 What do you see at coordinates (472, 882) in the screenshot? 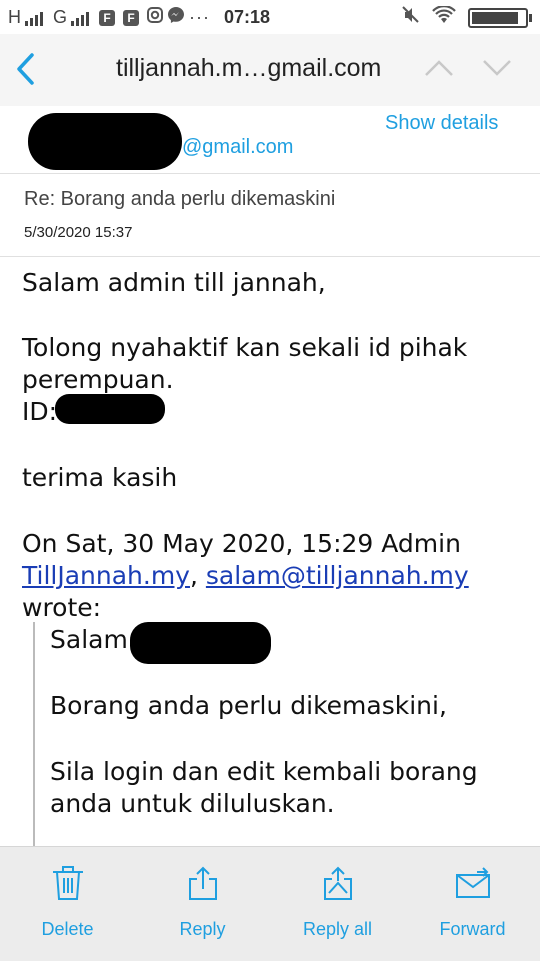
I see `forward-envelope-icon` at bounding box center [472, 882].